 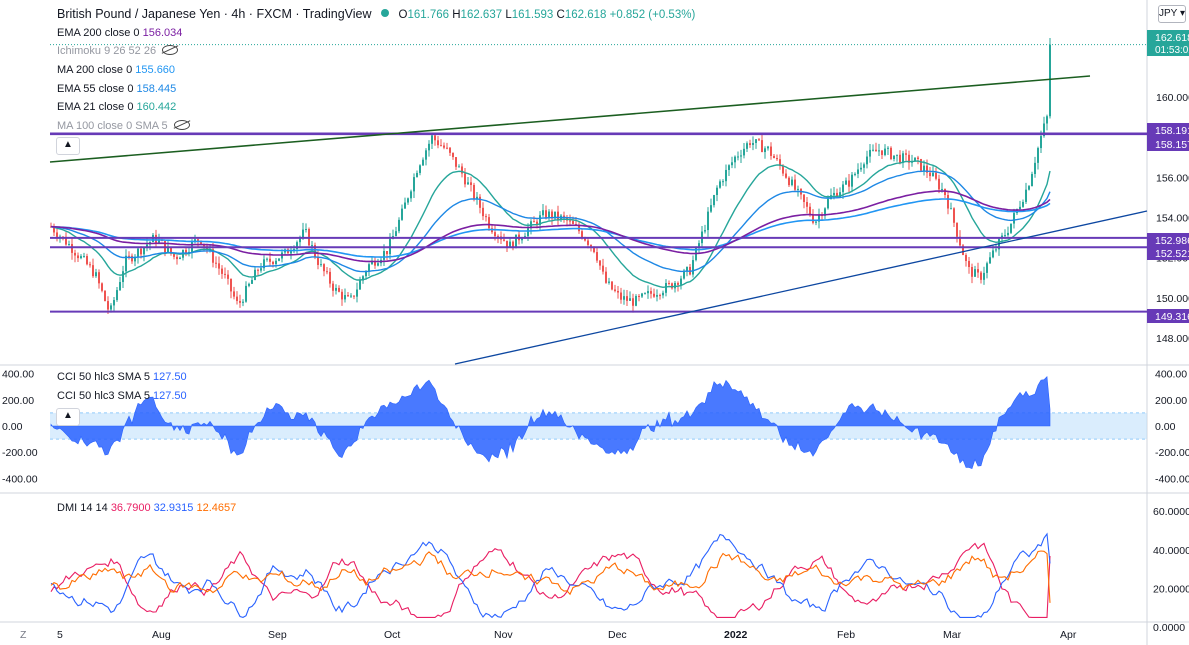 What do you see at coordinates (801, 287) in the screenshot?
I see `trendline-lower` at bounding box center [801, 287].